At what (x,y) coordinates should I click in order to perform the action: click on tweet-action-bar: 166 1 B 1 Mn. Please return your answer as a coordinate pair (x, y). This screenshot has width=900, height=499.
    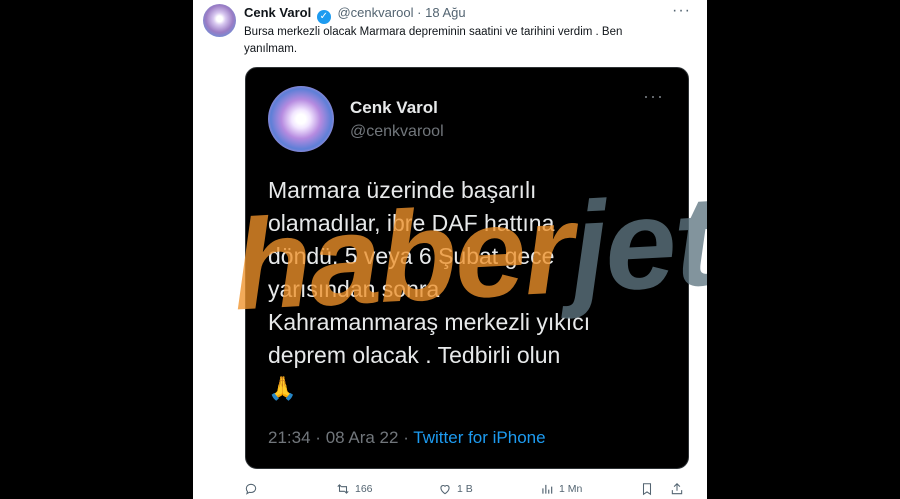
    Looking at the image, I should click on (469, 488).